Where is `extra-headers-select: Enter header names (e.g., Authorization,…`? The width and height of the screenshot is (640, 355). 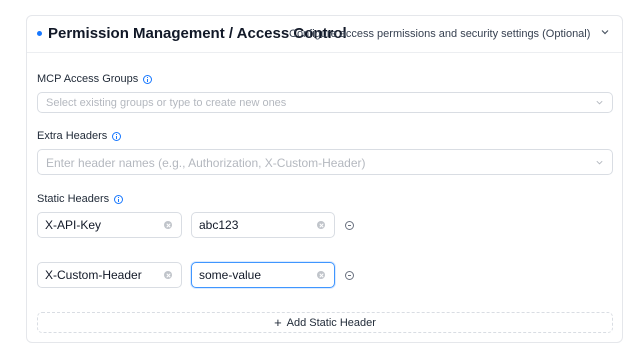 extra-headers-select: Enter header names (e.g., Authorization,… is located at coordinates (325, 162).